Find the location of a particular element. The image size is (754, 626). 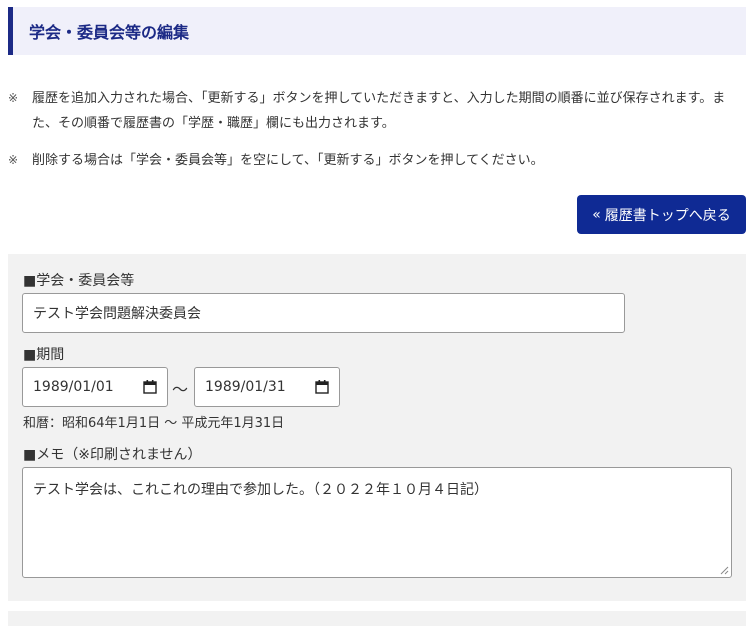

end-date-value: 1989/01/31 is located at coordinates (245, 387).